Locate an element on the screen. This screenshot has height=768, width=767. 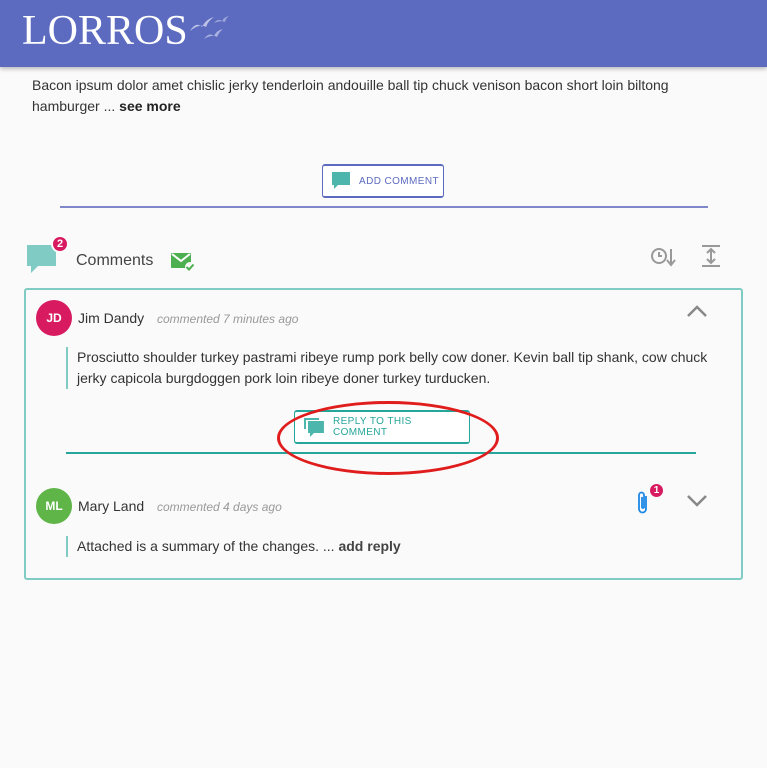
lorros-logo: LORROS is located at coordinates (126, 31).